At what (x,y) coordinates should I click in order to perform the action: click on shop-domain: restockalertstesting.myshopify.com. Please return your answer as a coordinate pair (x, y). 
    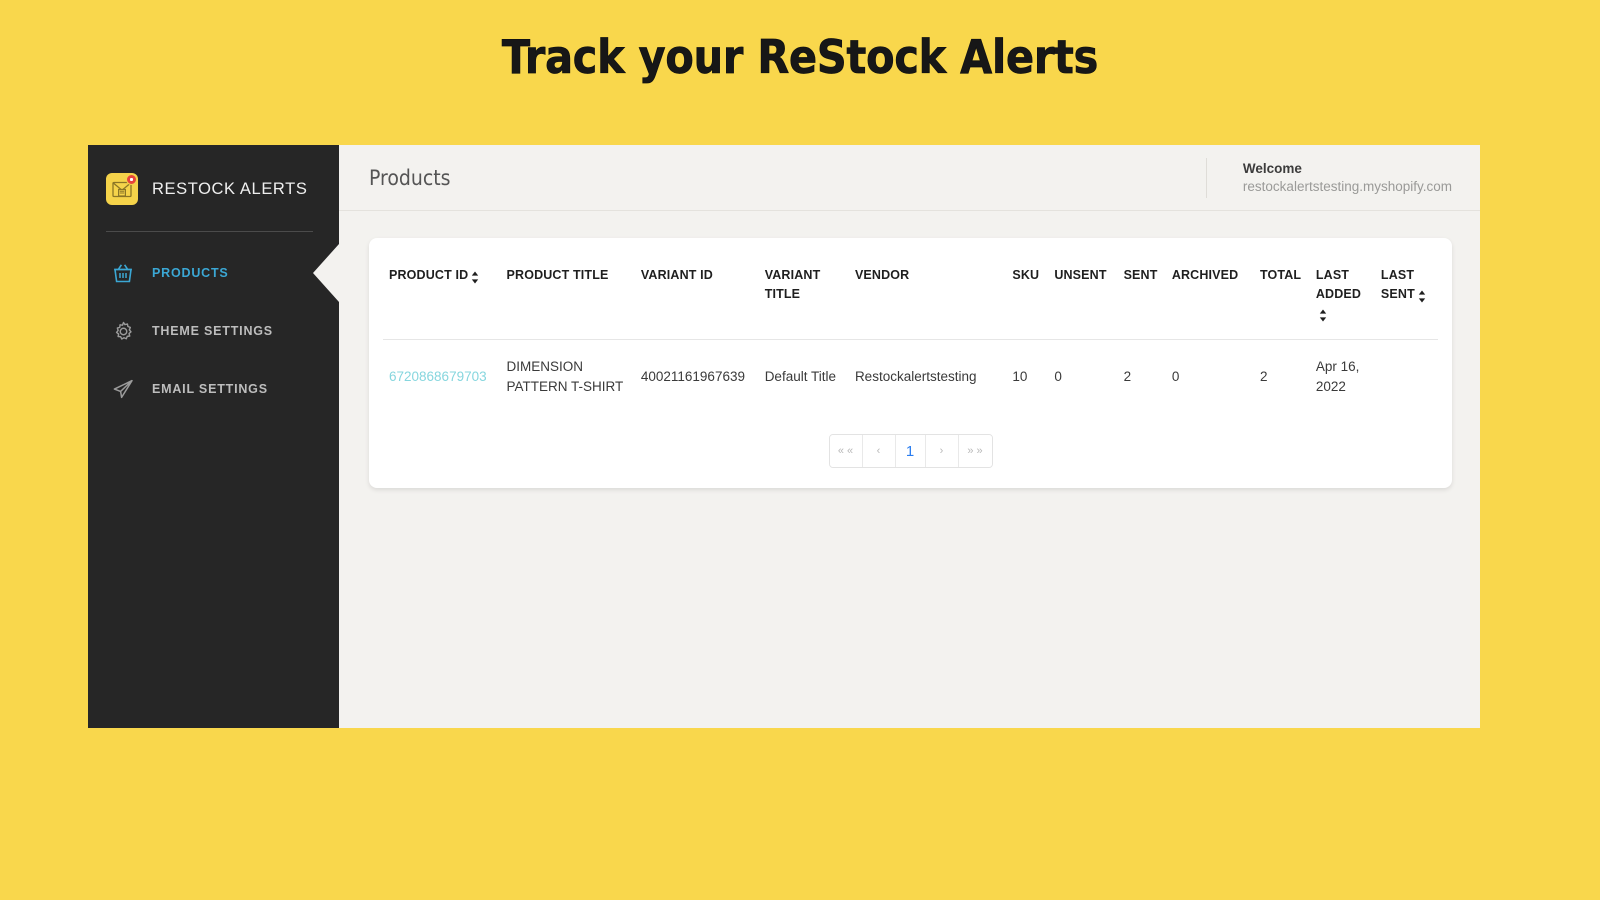
    Looking at the image, I should click on (1347, 186).